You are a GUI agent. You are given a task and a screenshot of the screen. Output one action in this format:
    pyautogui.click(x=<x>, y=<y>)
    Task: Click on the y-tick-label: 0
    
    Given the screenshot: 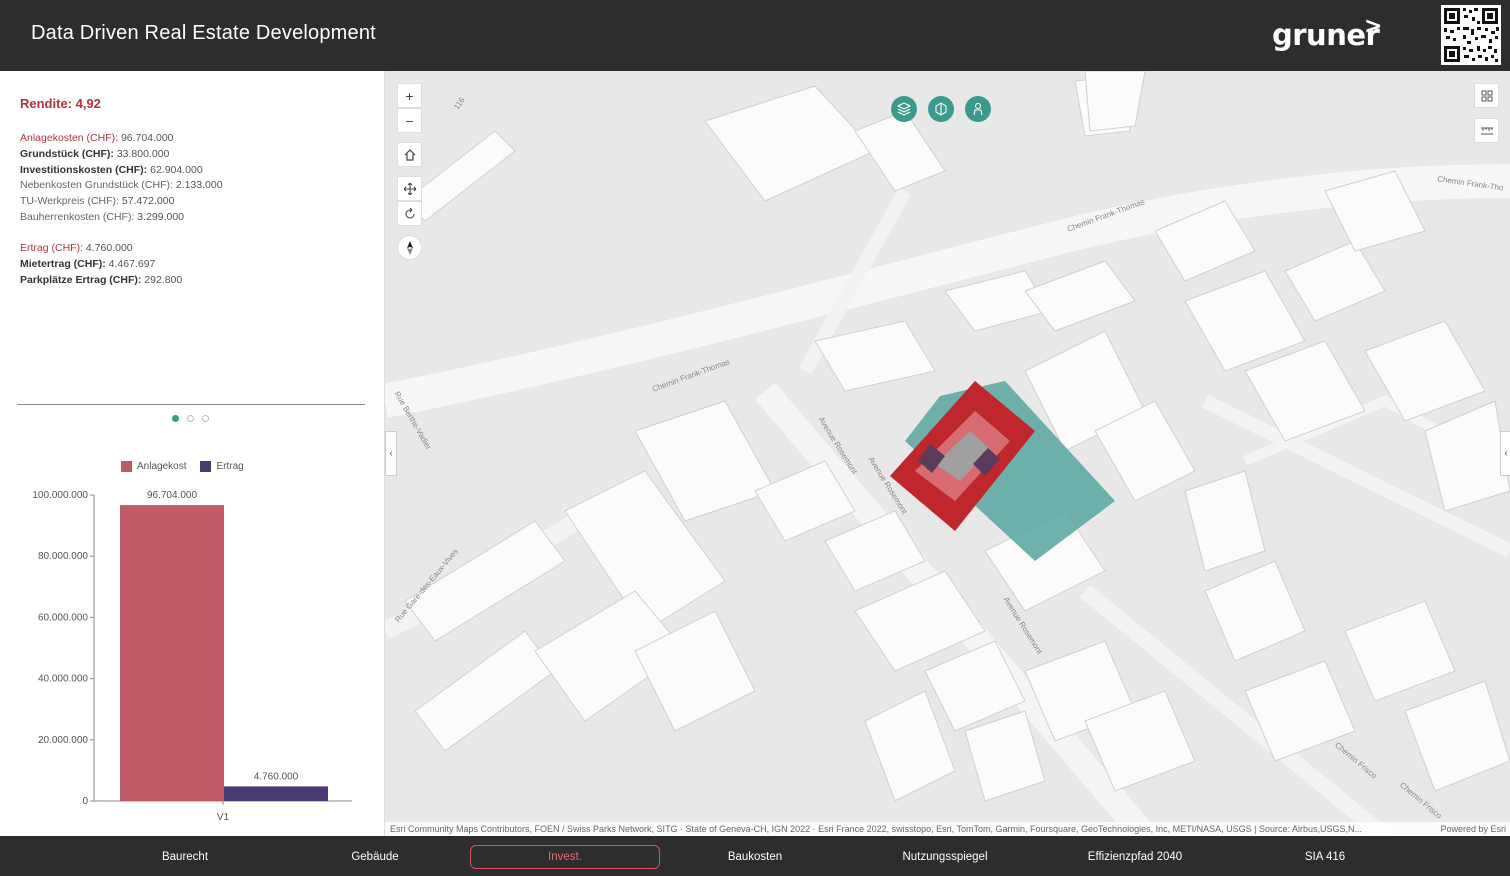 What is the action you would take?
    pyautogui.click(x=85, y=801)
    